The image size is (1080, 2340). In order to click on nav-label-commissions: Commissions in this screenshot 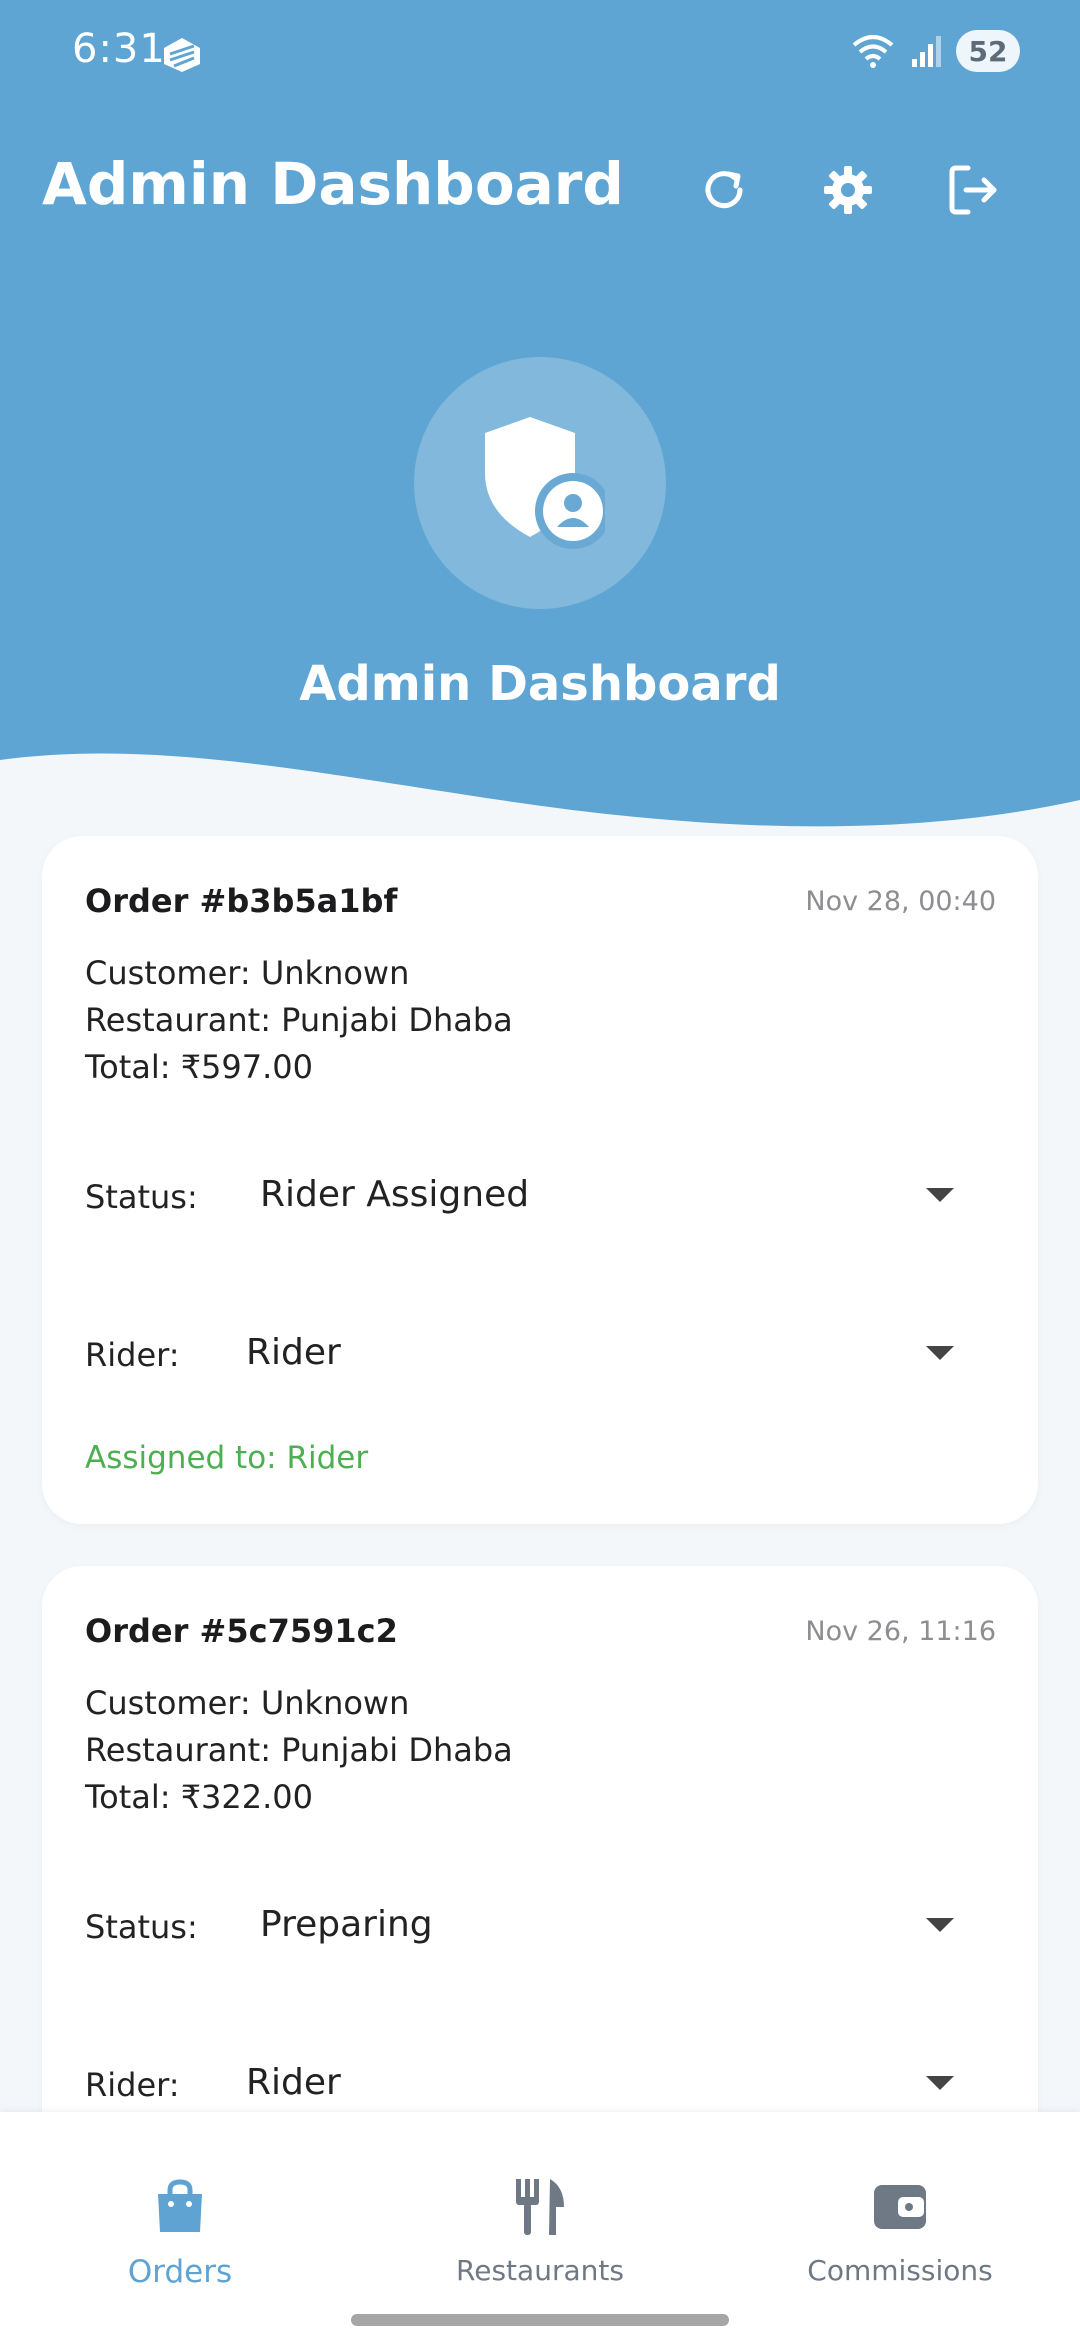, I will do `click(900, 2270)`.